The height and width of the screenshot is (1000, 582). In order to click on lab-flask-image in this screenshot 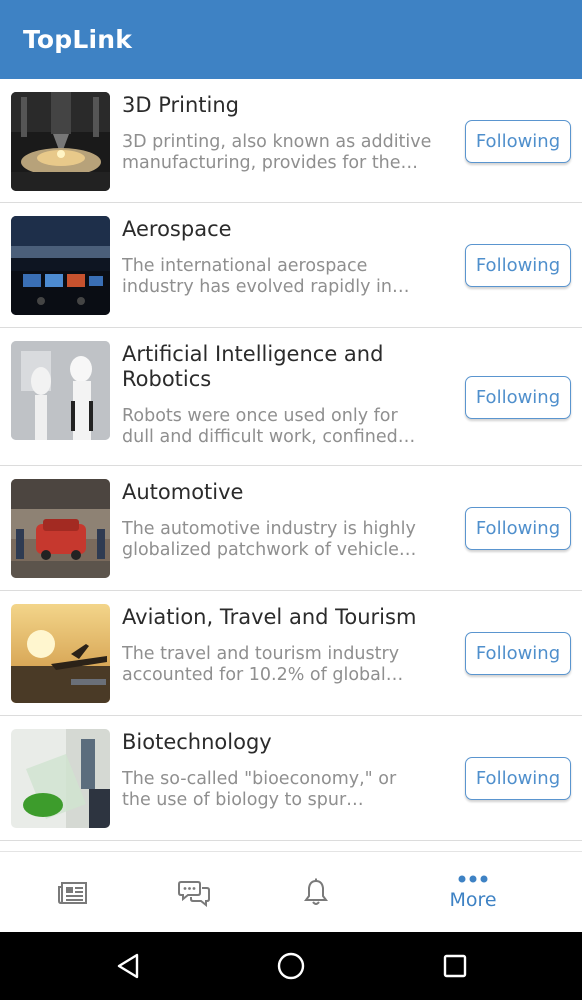, I will do `click(60, 778)`.